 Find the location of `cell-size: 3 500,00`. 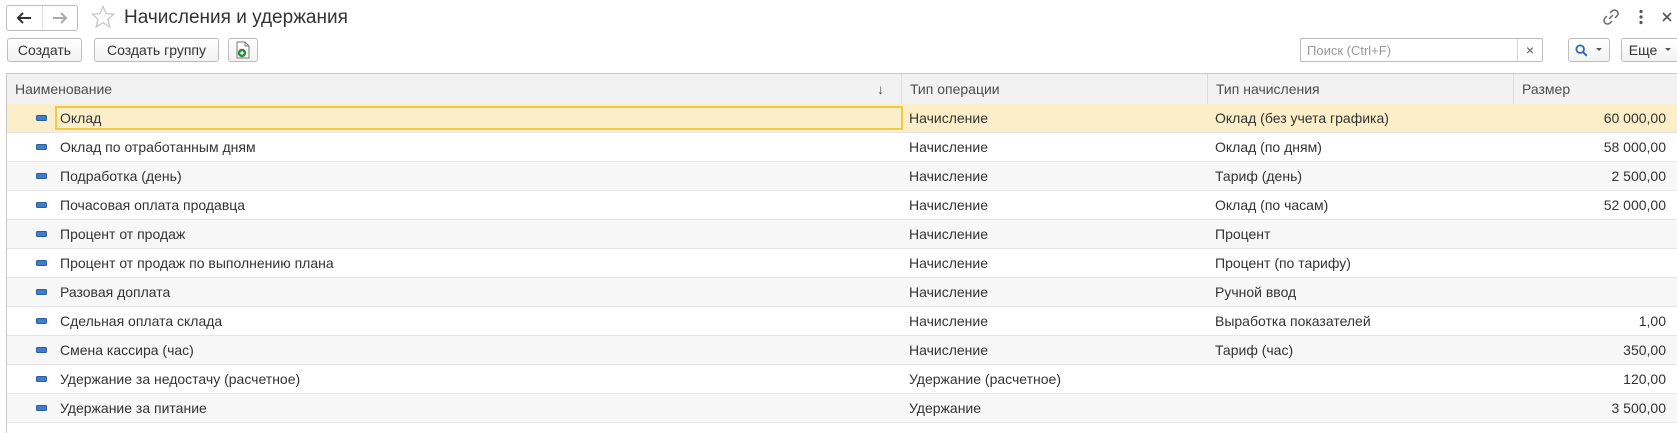

cell-size: 3 500,00 is located at coordinates (1639, 408).